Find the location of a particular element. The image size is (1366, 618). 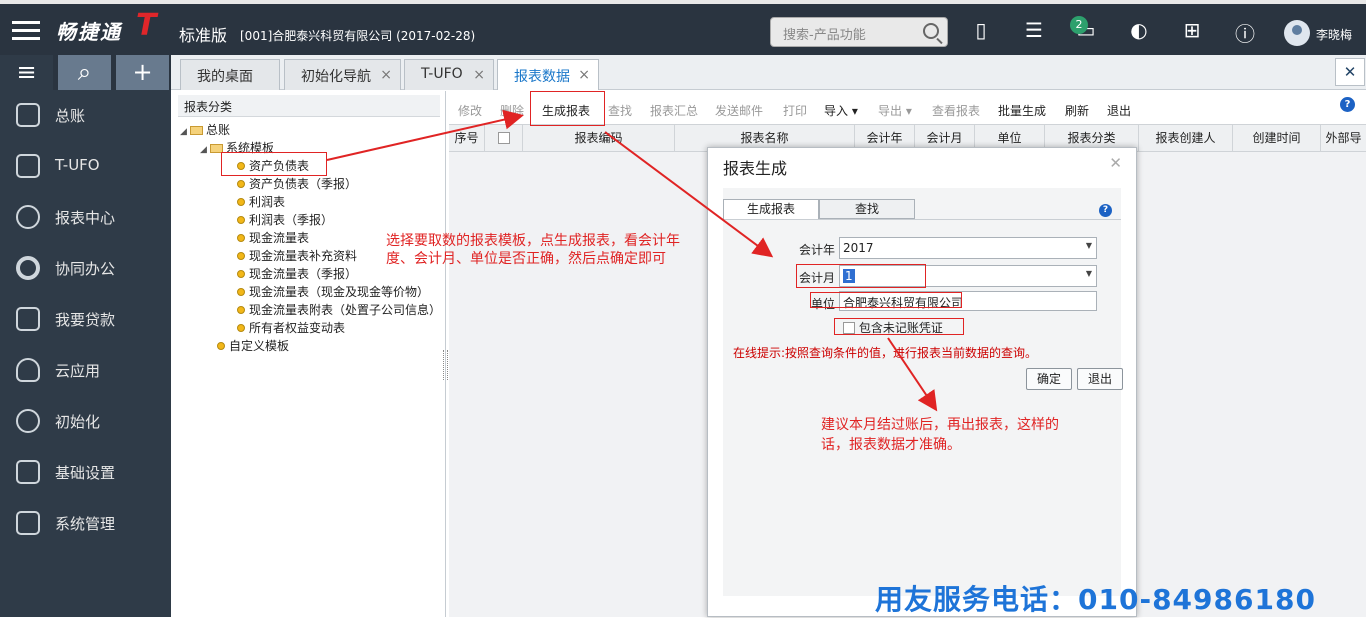

service-phone: 用友服务电话：010-84986180 is located at coordinates (1095, 599).